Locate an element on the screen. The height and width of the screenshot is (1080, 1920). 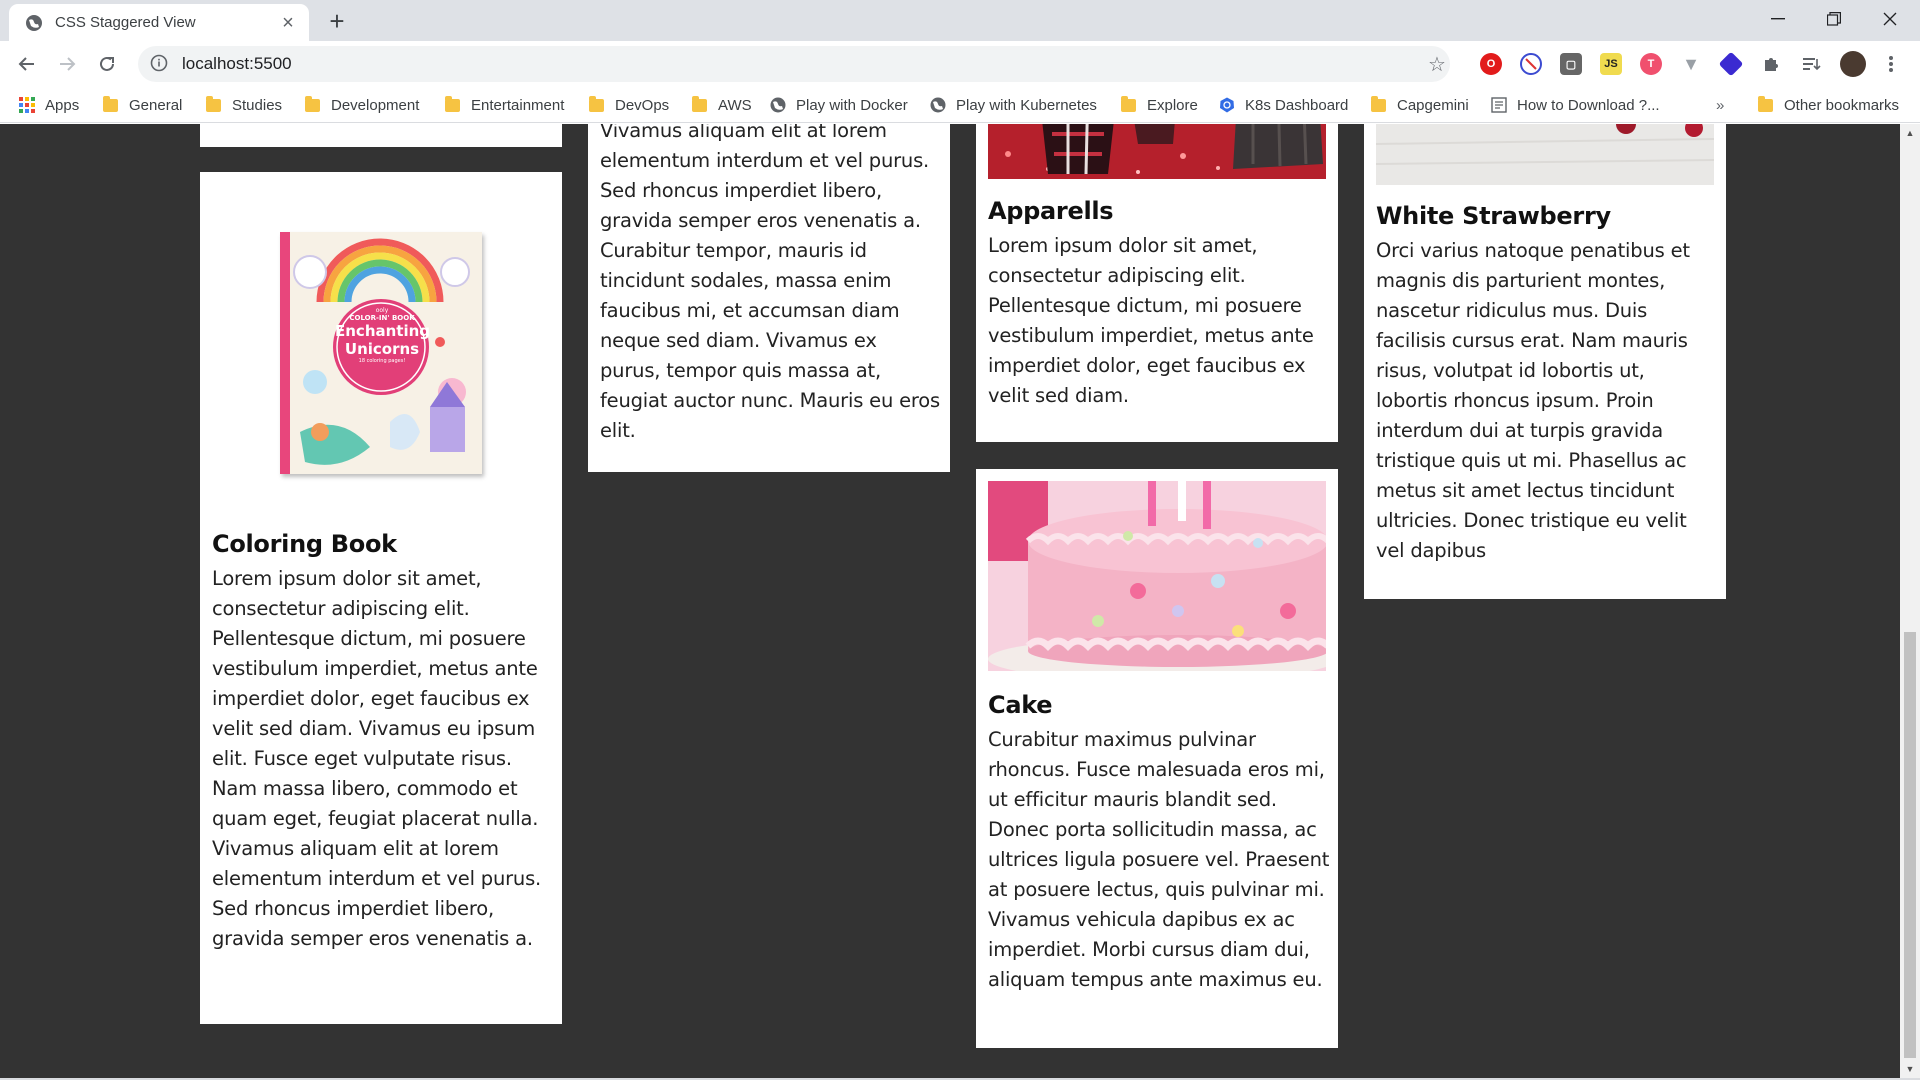
bookmark-label: Studies is located at coordinates (257, 105).